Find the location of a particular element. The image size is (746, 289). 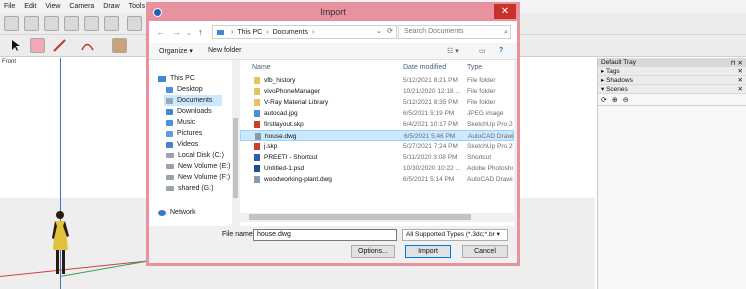

file-date: 5/27/2021 7:24 PM is located at coordinates (430, 146).